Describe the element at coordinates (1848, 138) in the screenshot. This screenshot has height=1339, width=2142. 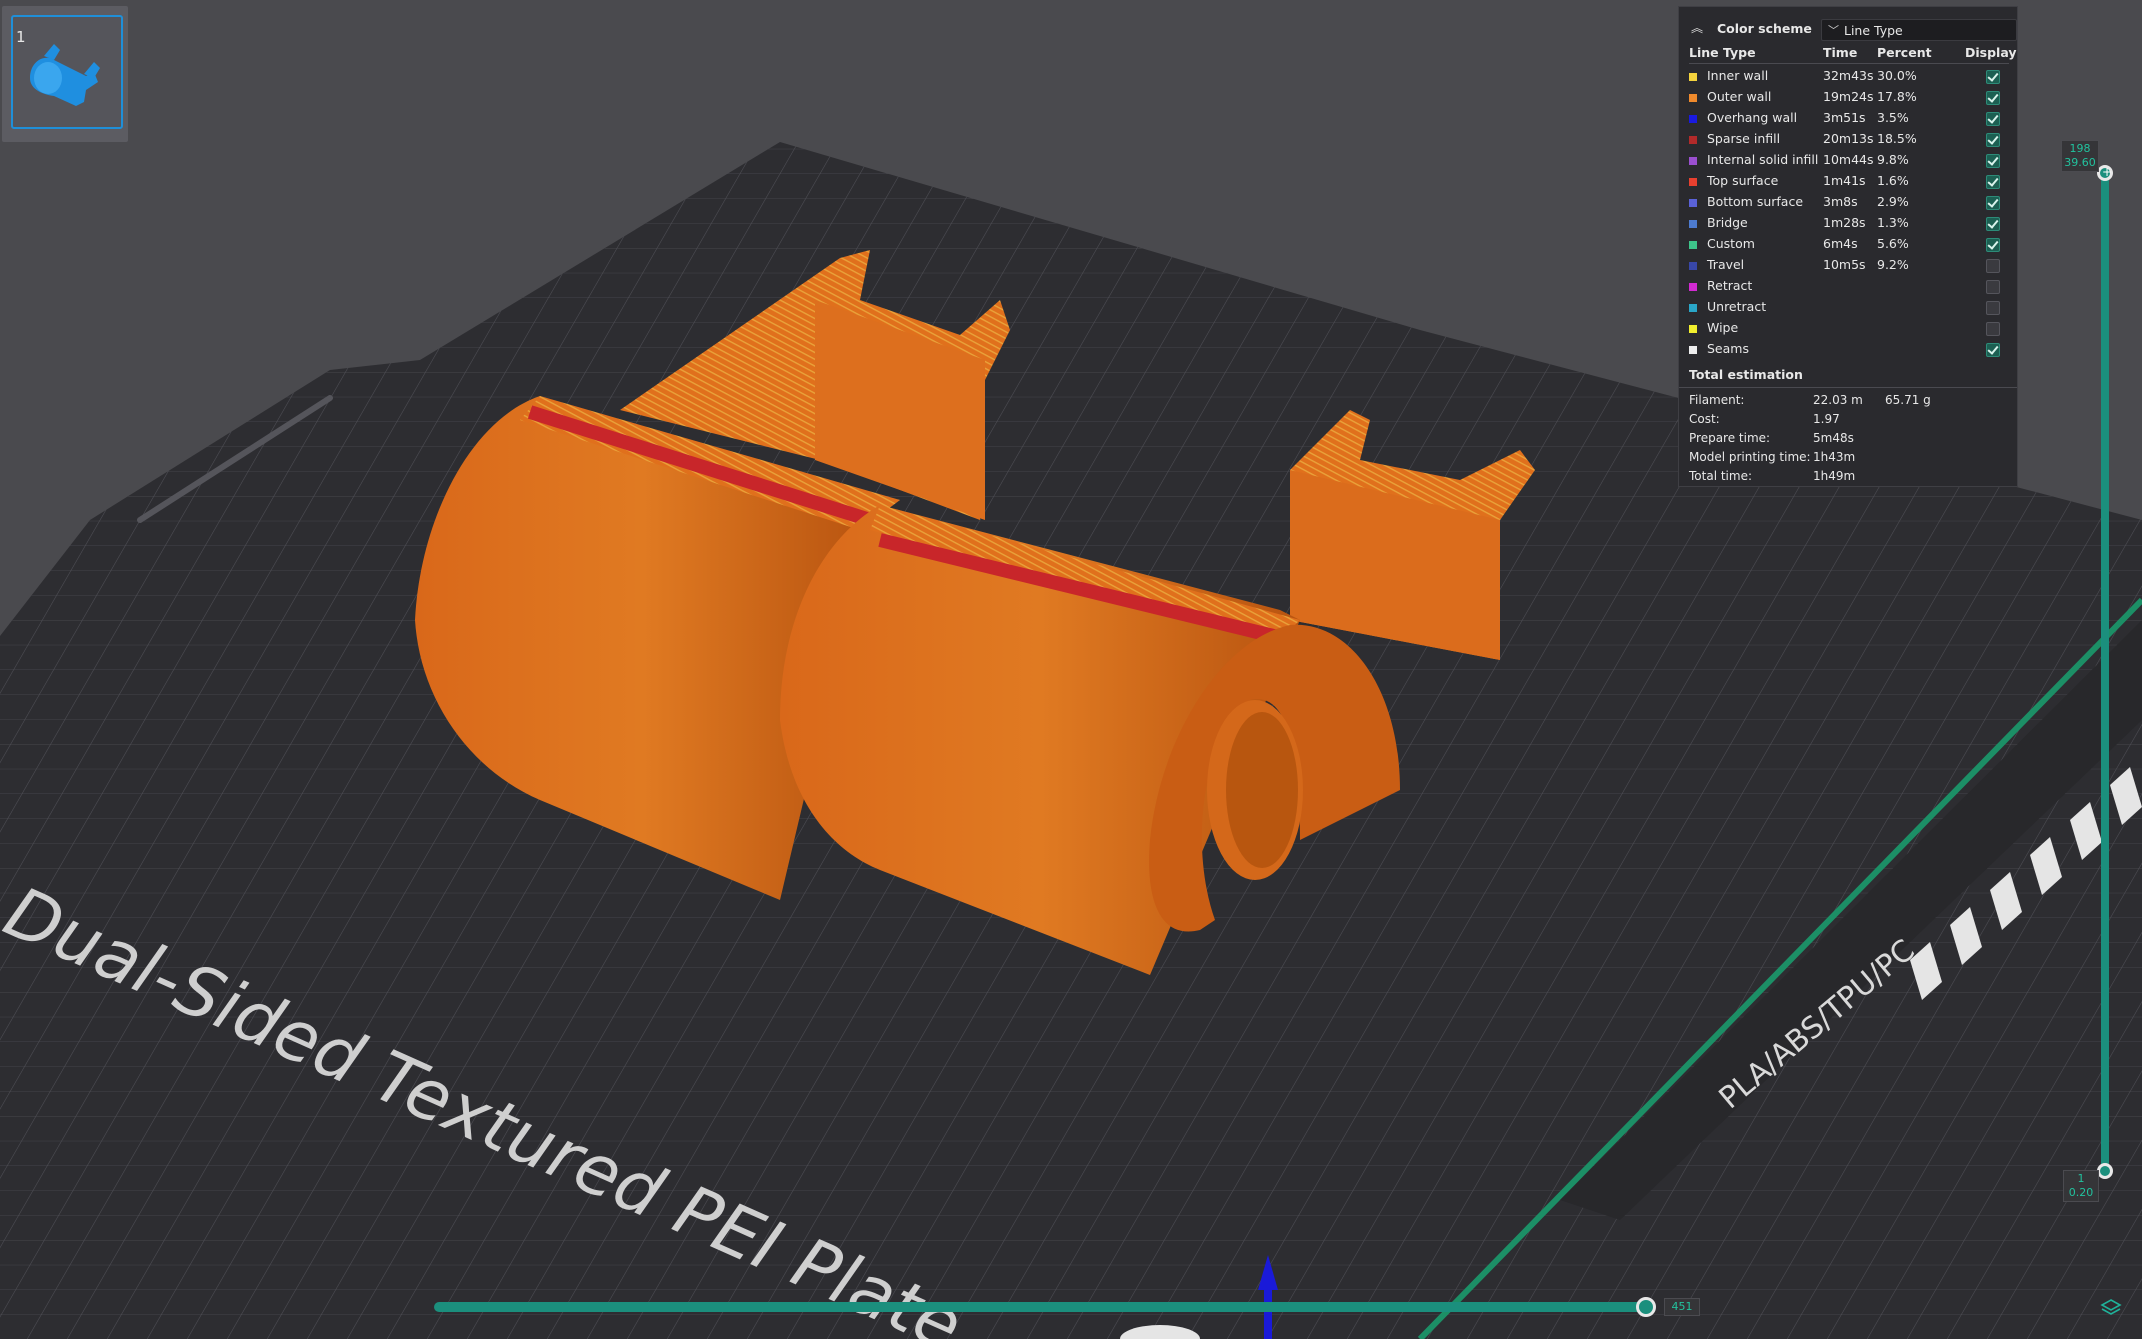
I see `line-type-time: 20m13s` at that location.